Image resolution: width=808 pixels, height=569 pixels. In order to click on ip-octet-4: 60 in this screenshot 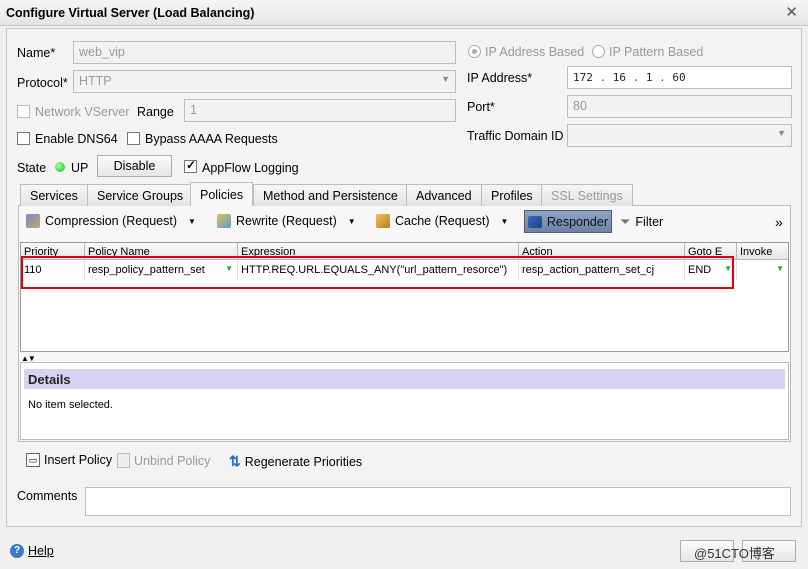, I will do `click(679, 77)`.